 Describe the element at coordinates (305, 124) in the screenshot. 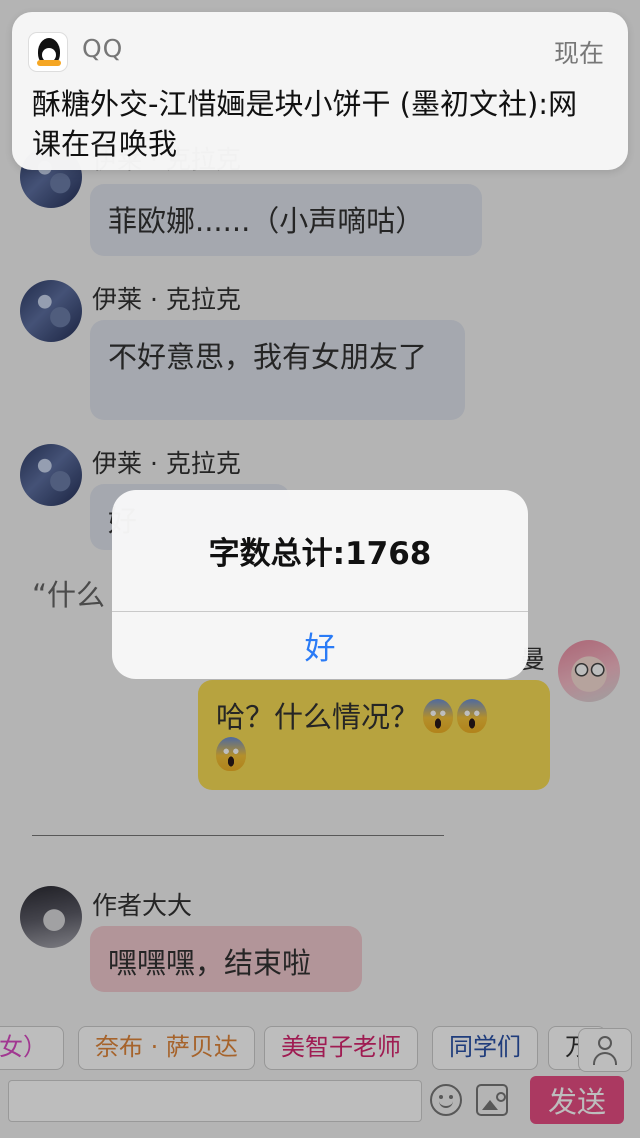

I see `notification-body: 酥糖外交-江惜婳是块小饼干 (墨初文社):网课在召唤我` at that location.